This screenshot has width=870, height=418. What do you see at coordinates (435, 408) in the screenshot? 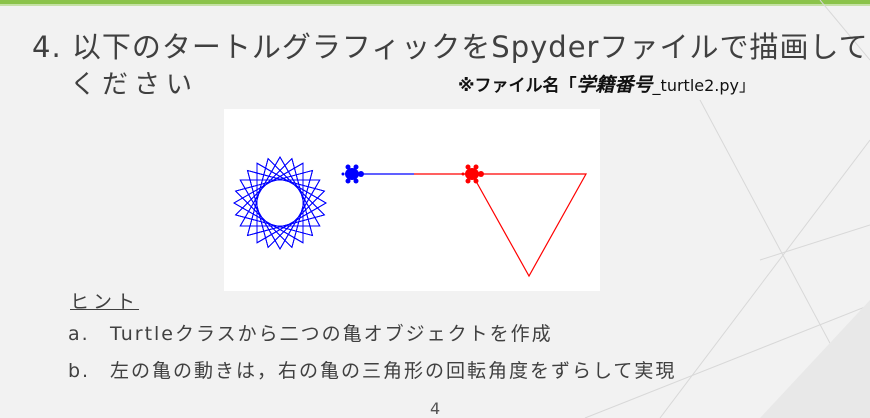
I see `page-number: 4` at bounding box center [435, 408].